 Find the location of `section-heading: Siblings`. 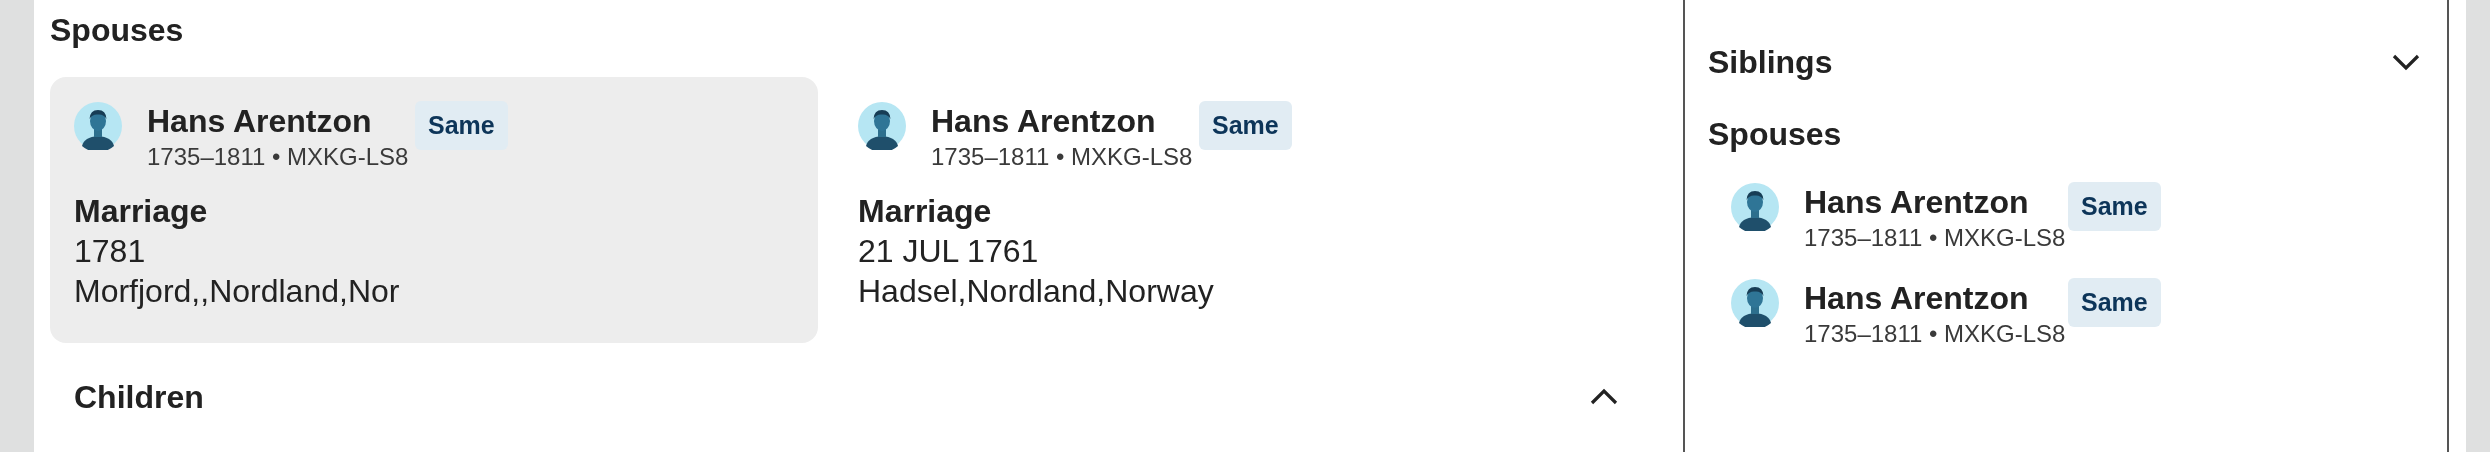

section-heading: Siblings is located at coordinates (1770, 62).